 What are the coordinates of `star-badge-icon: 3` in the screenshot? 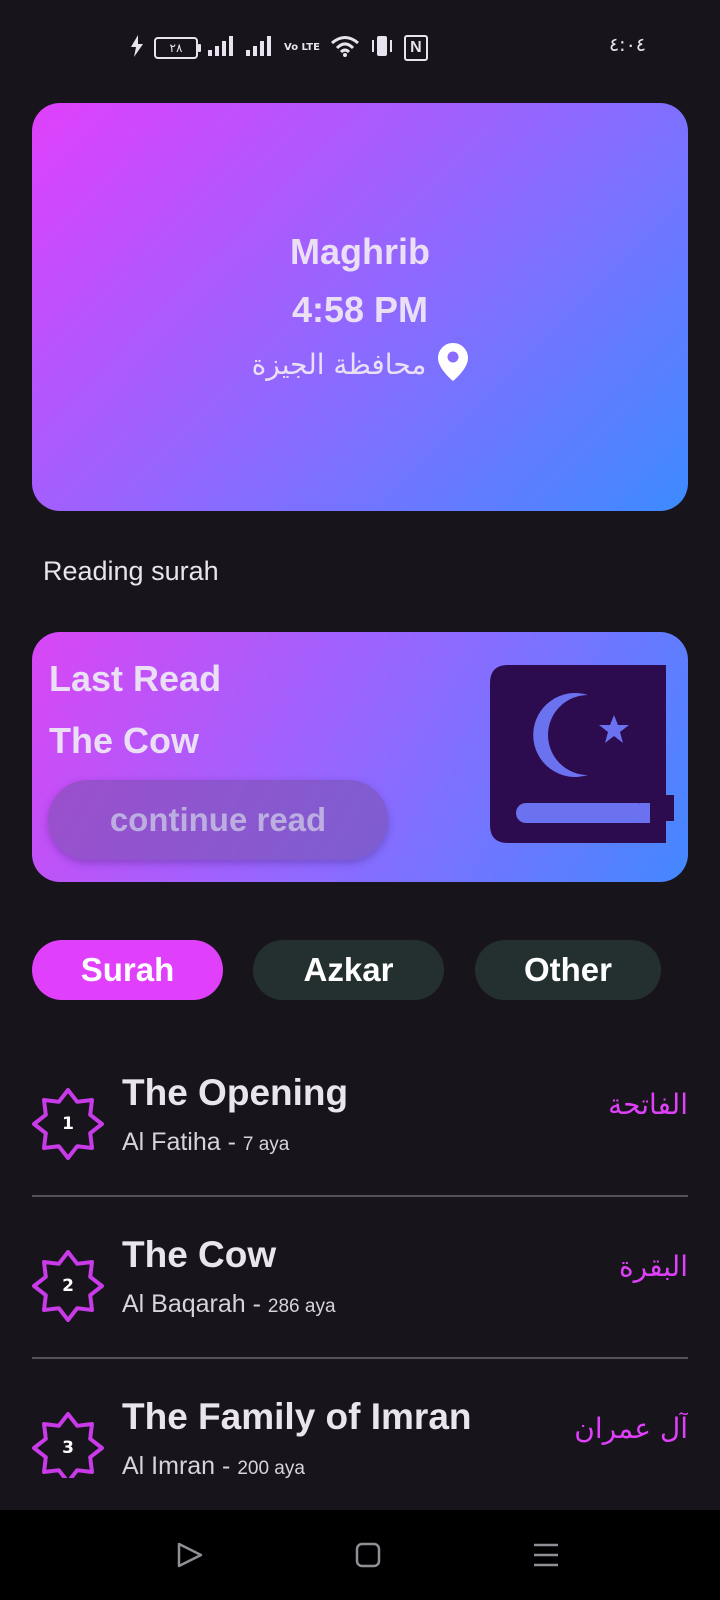 It's located at (68, 1445).